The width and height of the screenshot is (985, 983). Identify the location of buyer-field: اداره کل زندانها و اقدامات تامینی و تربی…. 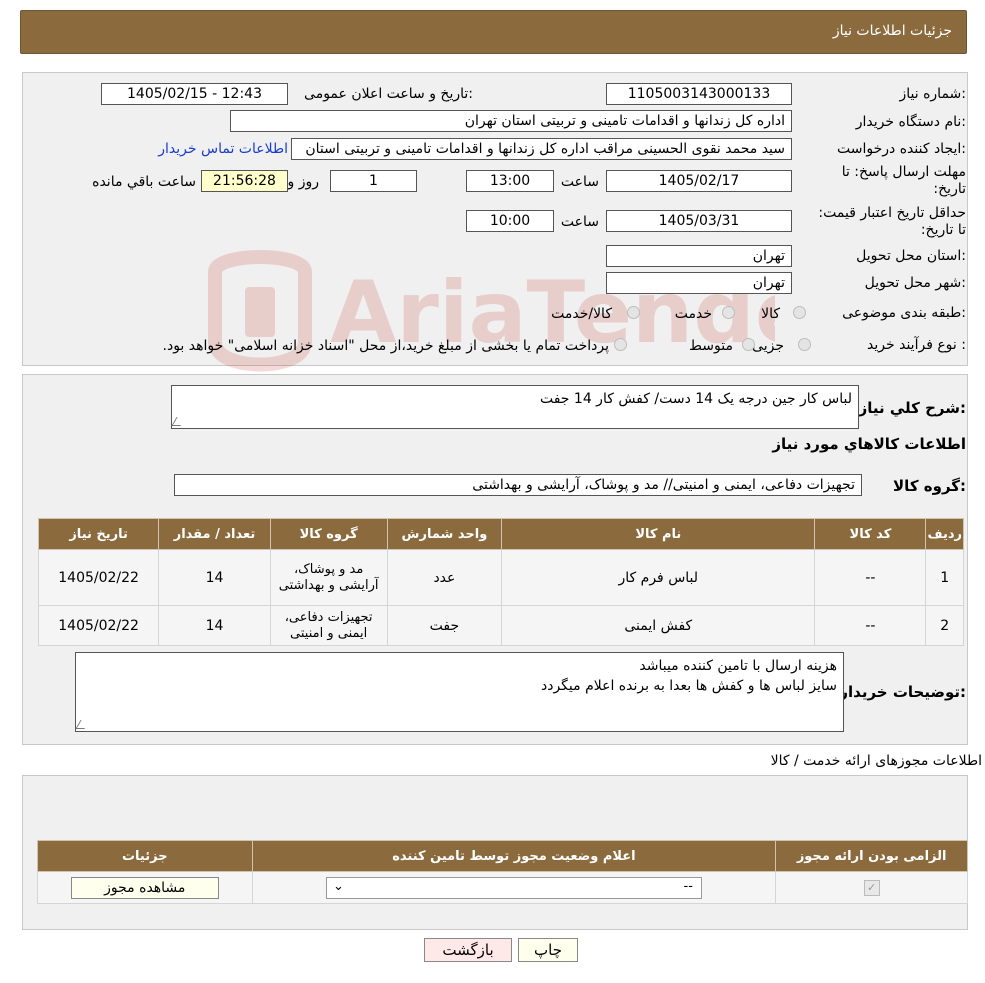
(511, 121).